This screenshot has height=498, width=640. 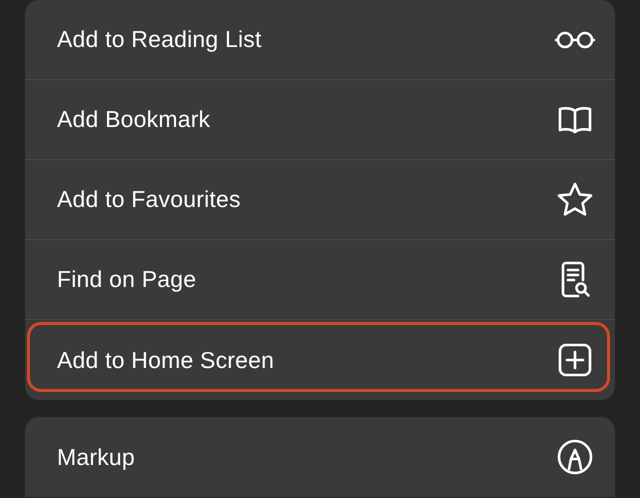 I want to click on menu-item: Add to Home Screen, so click(x=320, y=360).